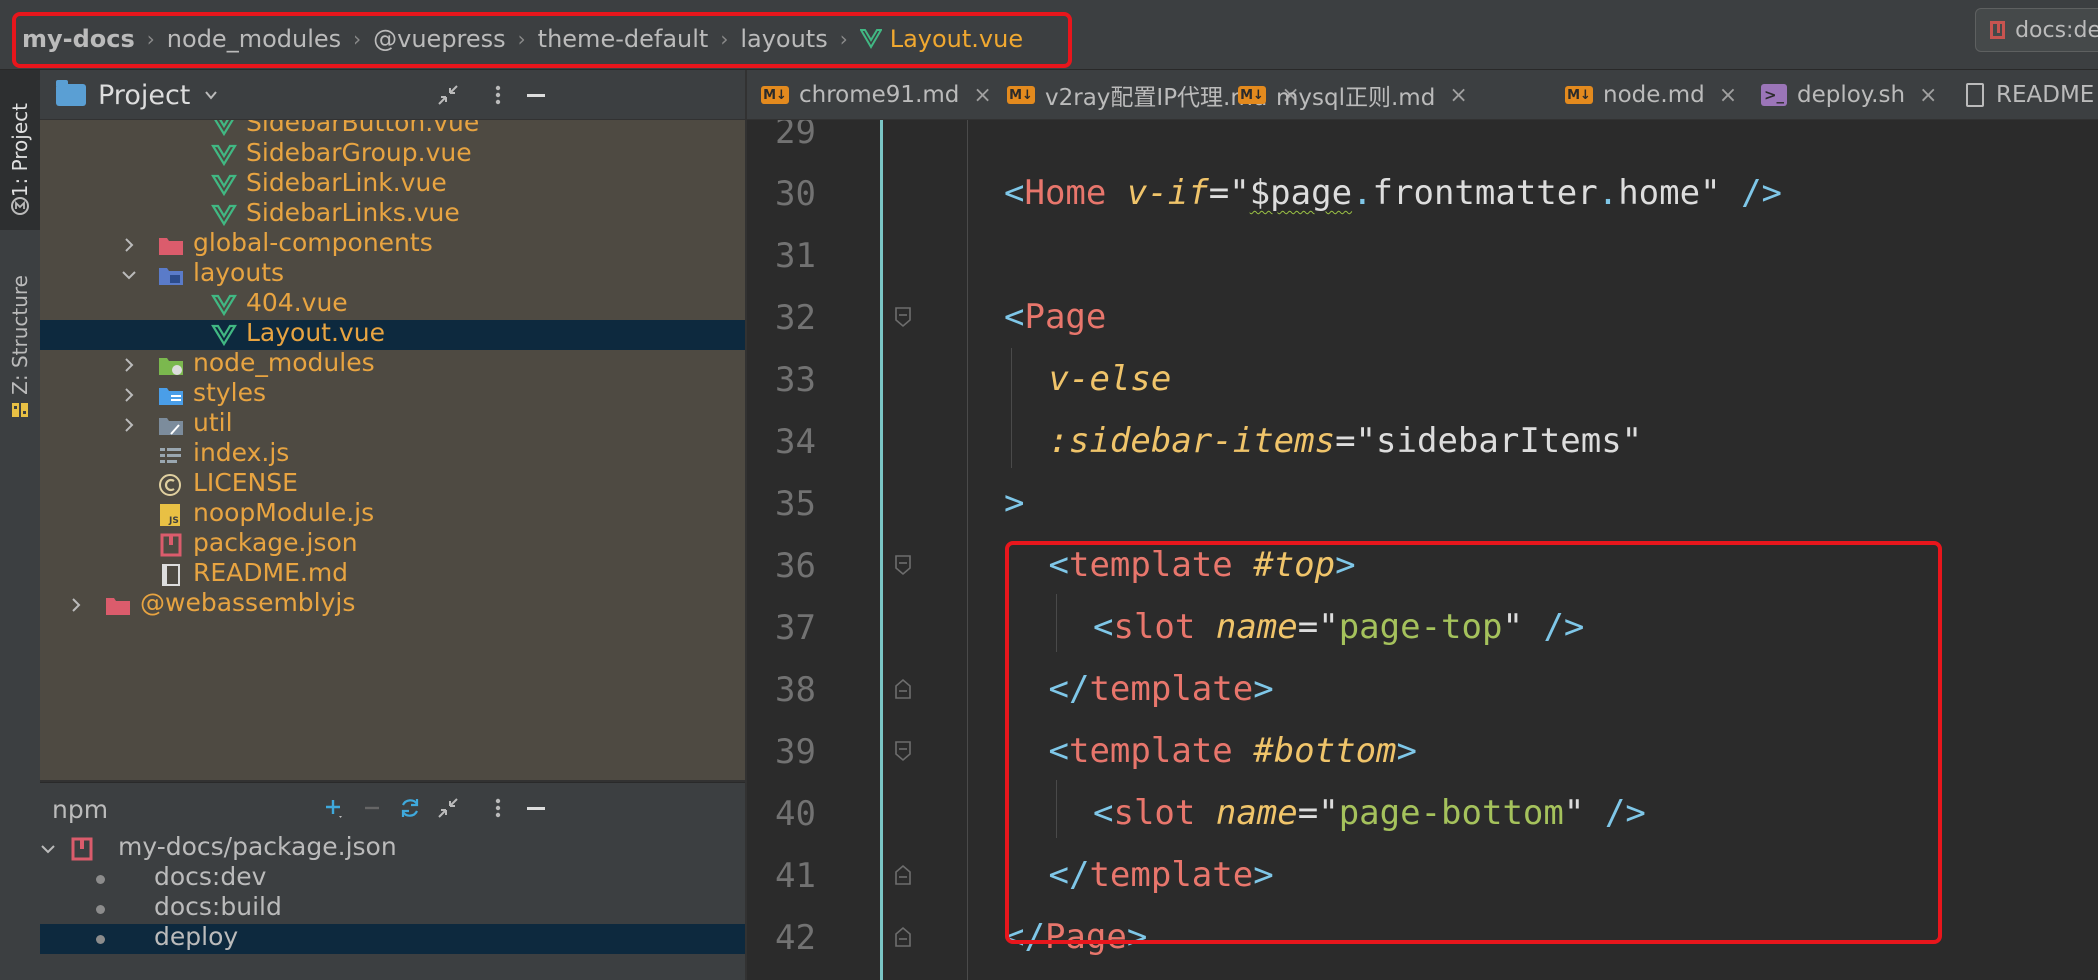  What do you see at coordinates (813, 938) in the screenshot?
I see `line-number: 42` at bounding box center [813, 938].